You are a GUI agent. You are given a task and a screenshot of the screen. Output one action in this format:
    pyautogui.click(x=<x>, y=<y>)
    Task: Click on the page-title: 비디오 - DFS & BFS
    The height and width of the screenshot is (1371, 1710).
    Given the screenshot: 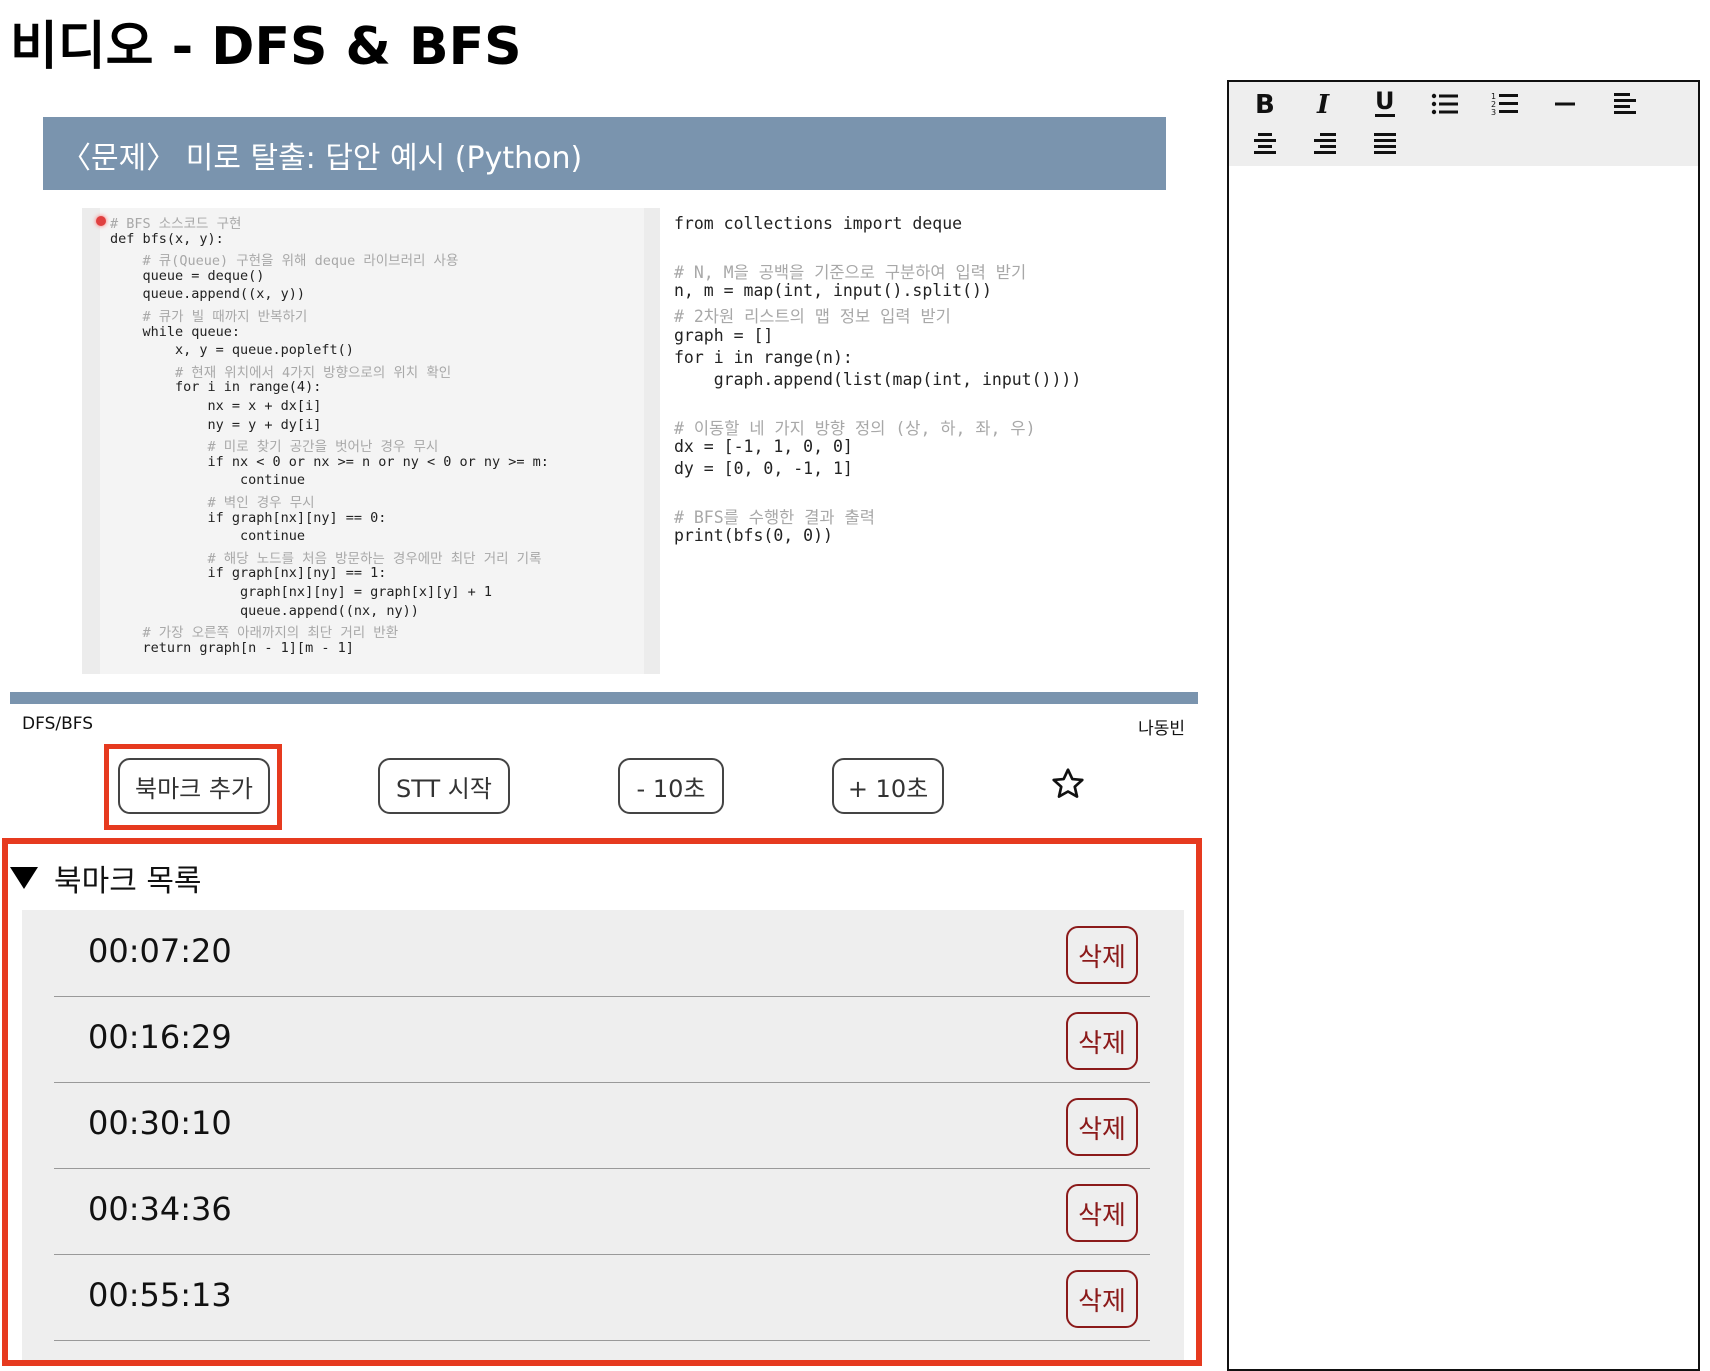 What is the action you would take?
    pyautogui.click(x=266, y=47)
    